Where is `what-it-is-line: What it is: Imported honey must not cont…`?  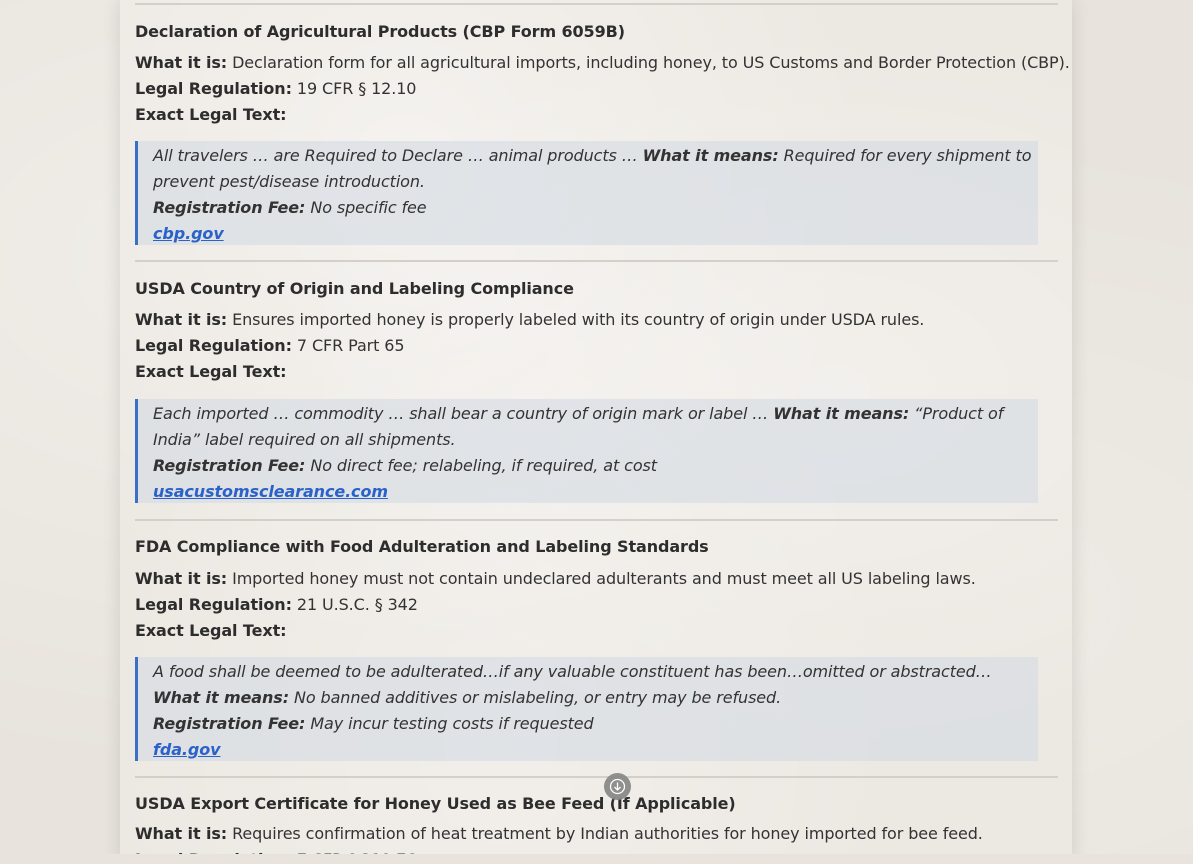
what-it-is-line: What it is: Imported honey must not cont… is located at coordinates (555, 578).